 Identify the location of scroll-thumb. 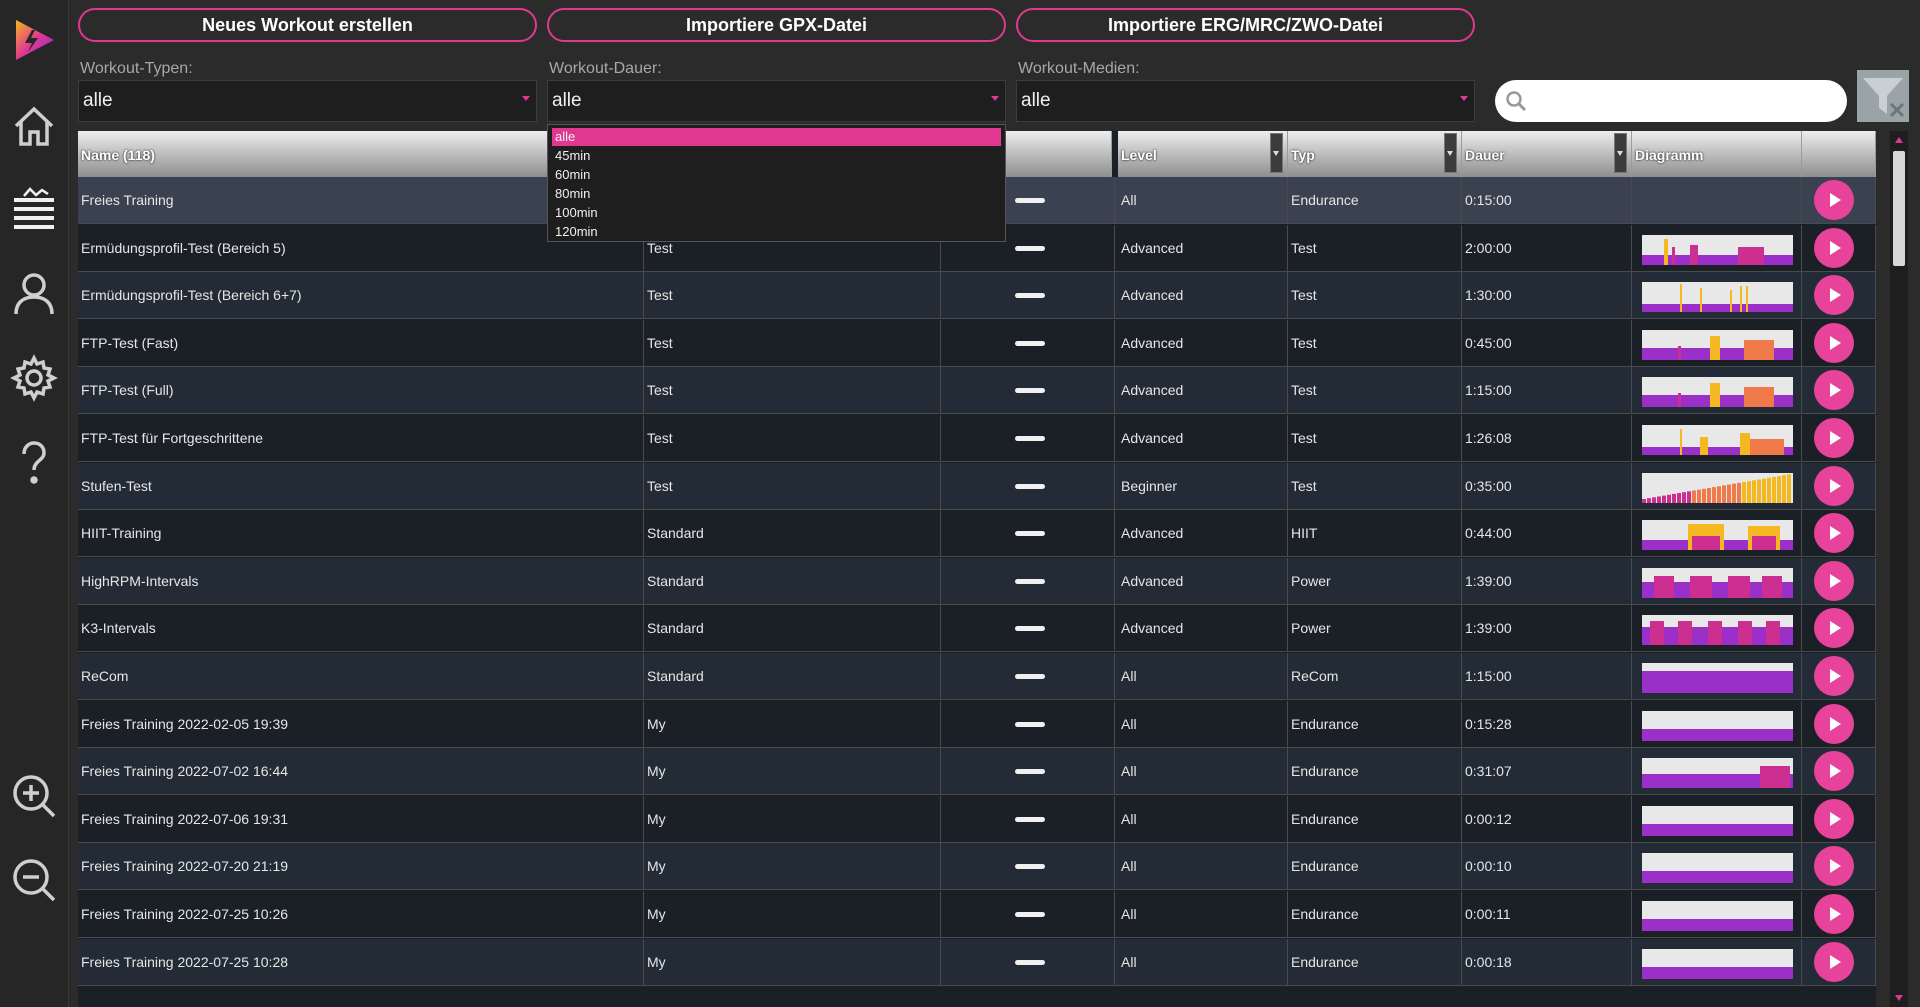
(1899, 208).